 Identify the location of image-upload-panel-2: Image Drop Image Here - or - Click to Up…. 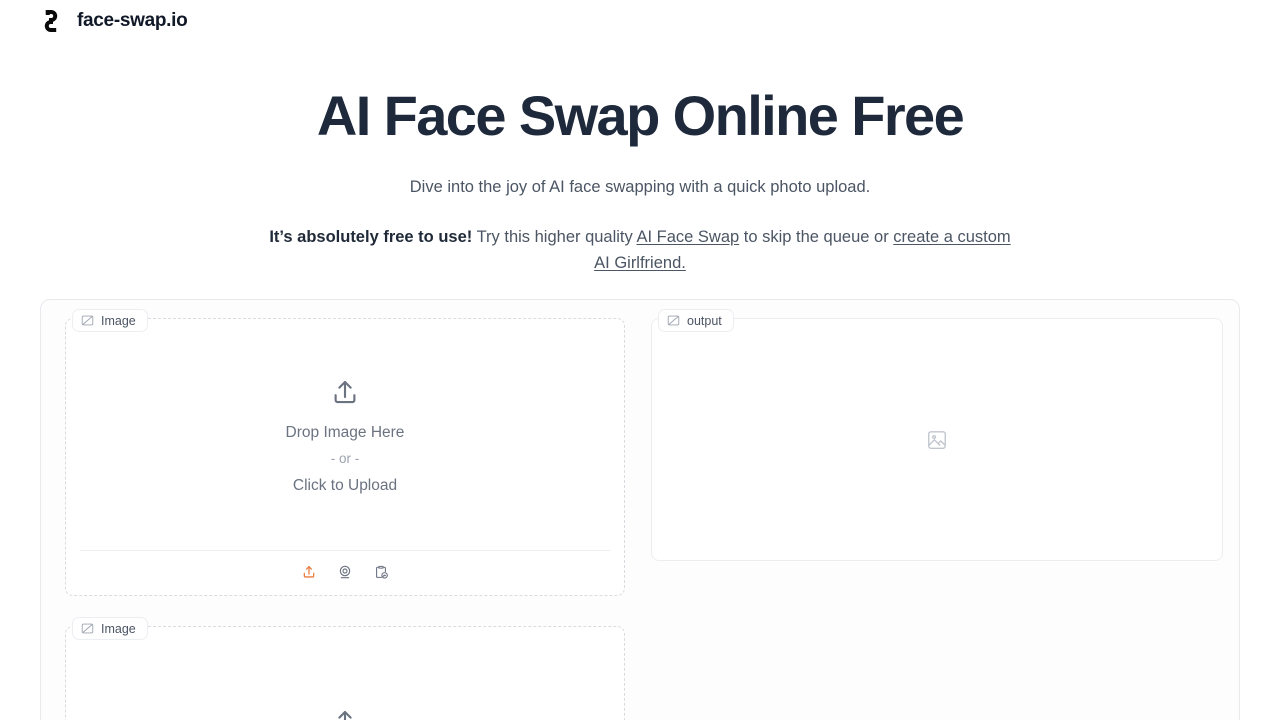
(345, 668).